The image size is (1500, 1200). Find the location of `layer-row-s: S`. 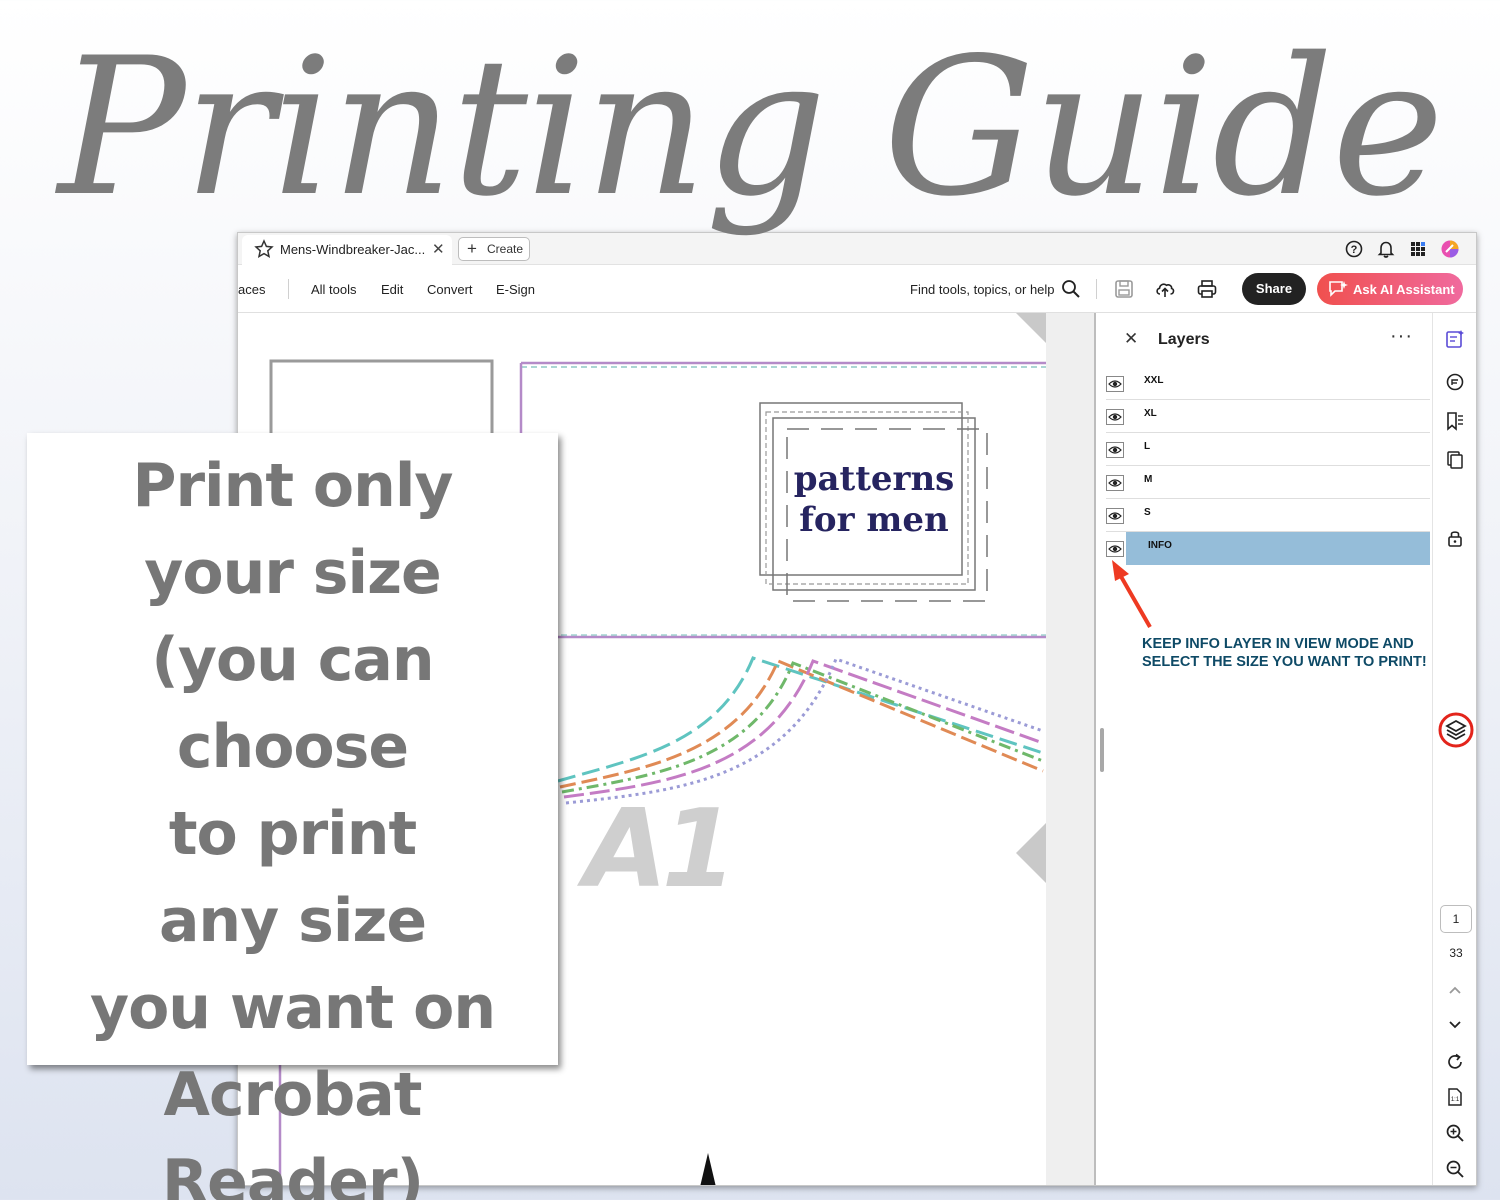

layer-row-s: S is located at coordinates (1268, 515).